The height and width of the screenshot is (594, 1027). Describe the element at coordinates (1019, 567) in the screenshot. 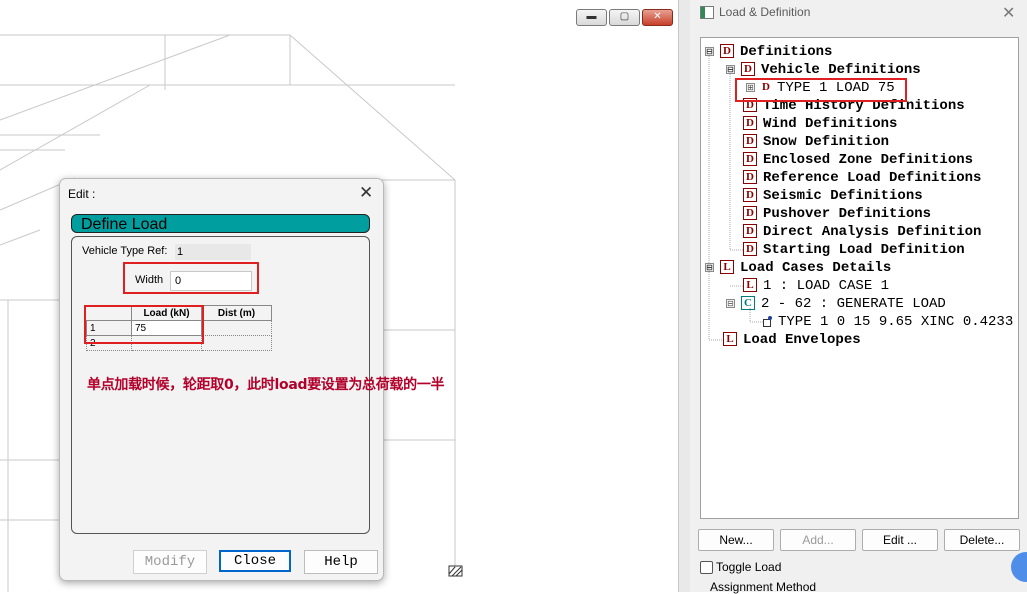

I see `floating-assistant-icon` at that location.